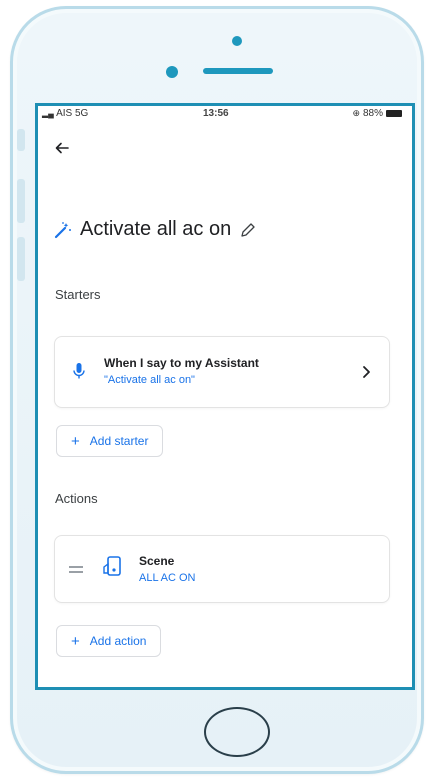 This screenshot has height=780, width=428. I want to click on add-starter-button: + Add starter, so click(110, 441).